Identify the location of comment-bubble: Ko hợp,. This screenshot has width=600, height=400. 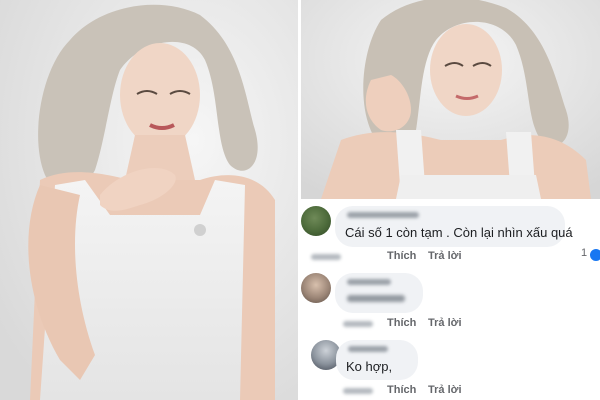
(377, 360).